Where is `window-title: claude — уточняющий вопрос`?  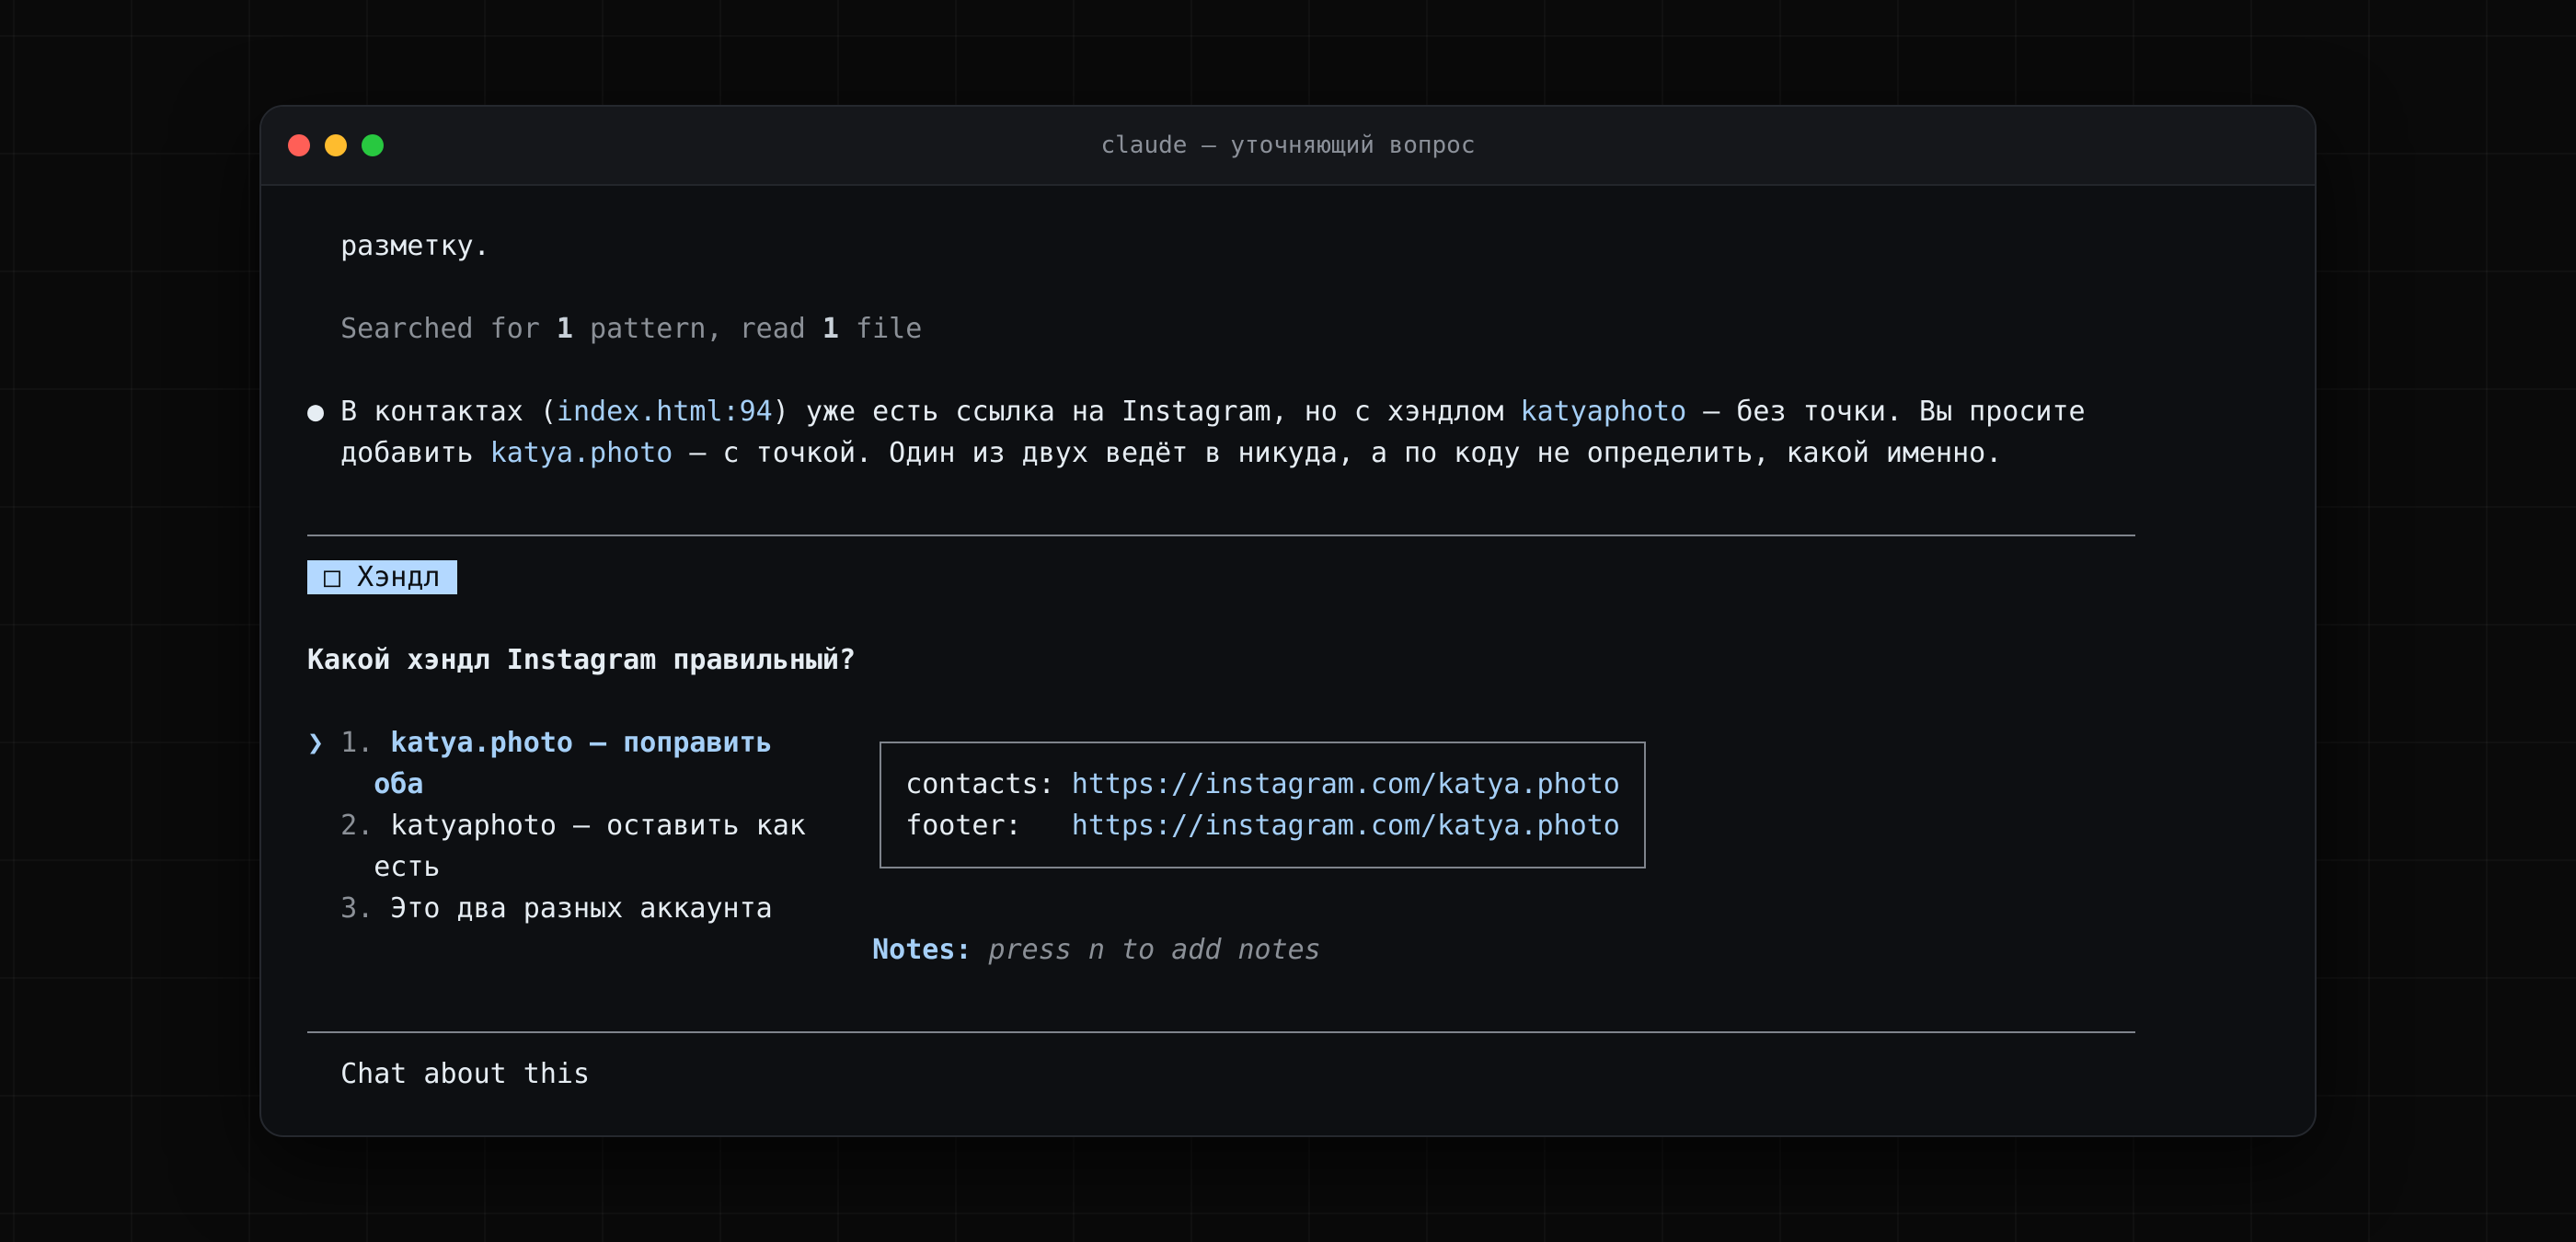
window-title: claude — уточняющий вопрос is located at coordinates (1288, 145).